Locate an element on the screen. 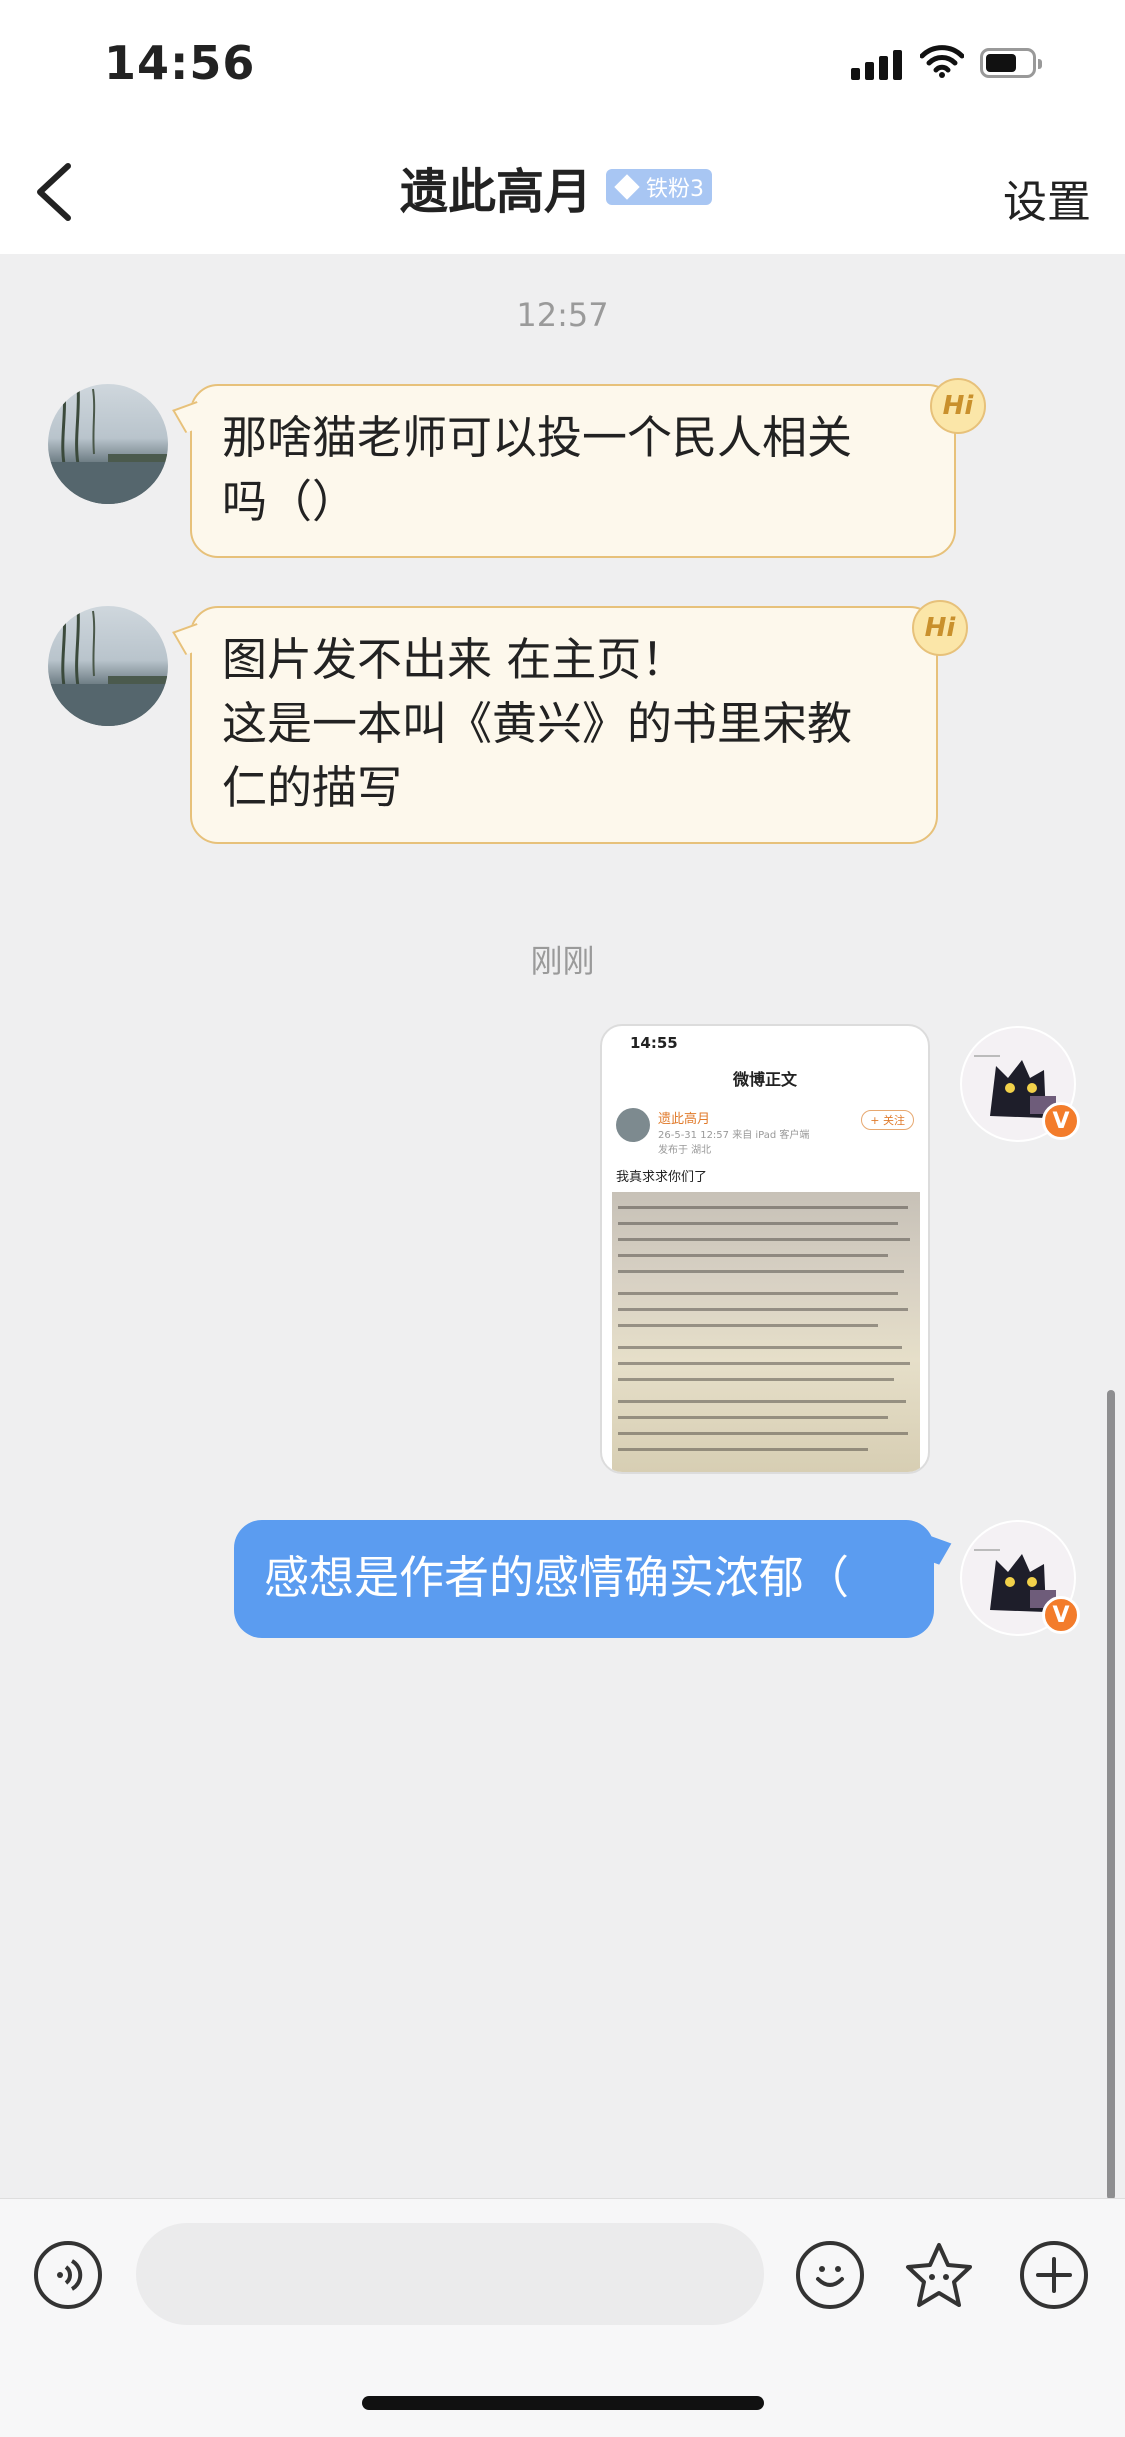  emoji-button is located at coordinates (830, 2275).